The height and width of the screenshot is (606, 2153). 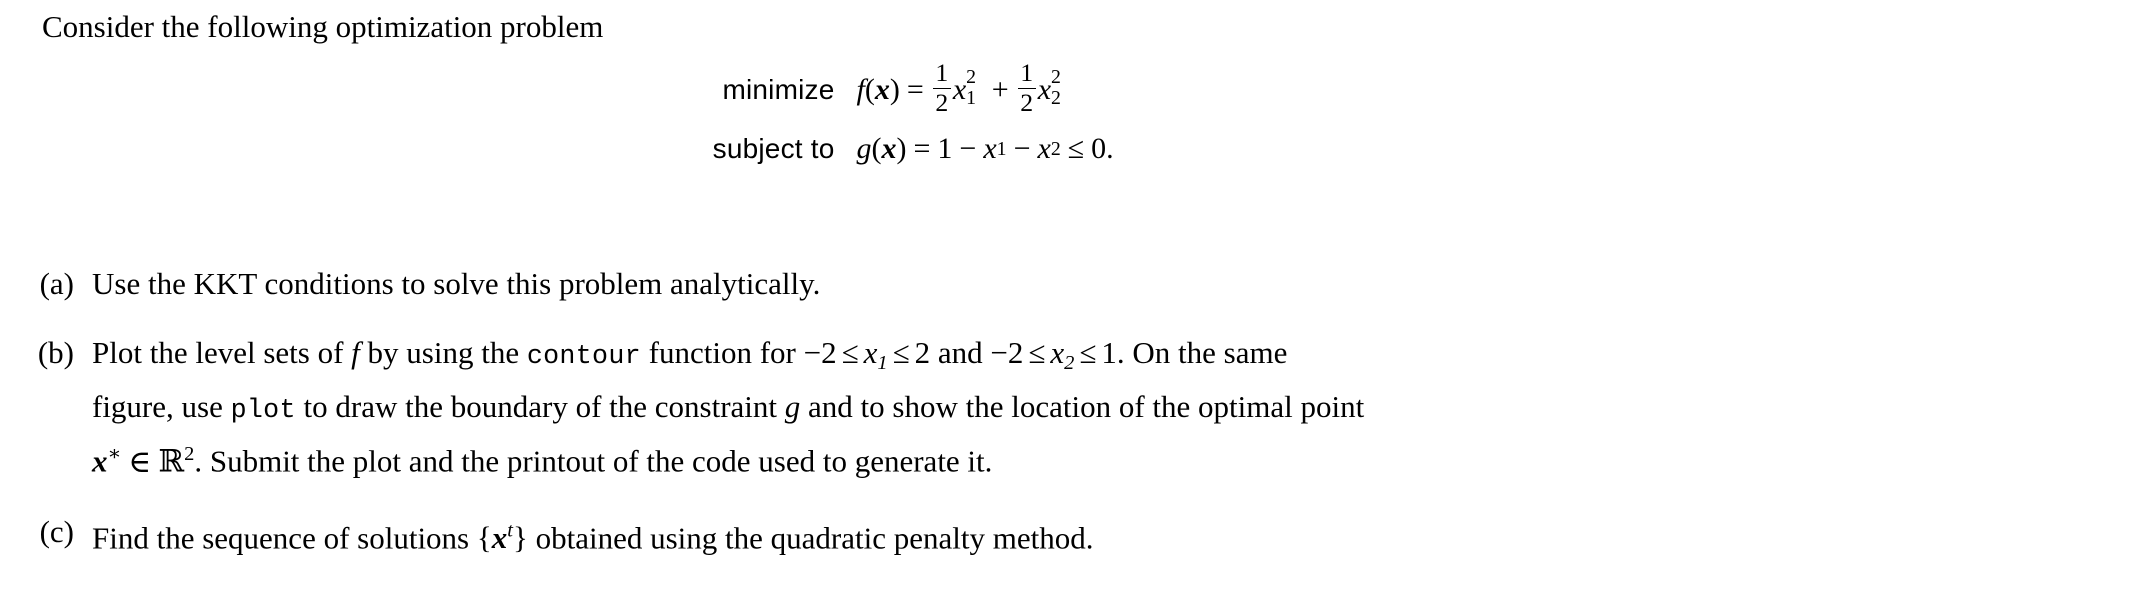 I want to click on function-f: f, so click(x=860, y=90).